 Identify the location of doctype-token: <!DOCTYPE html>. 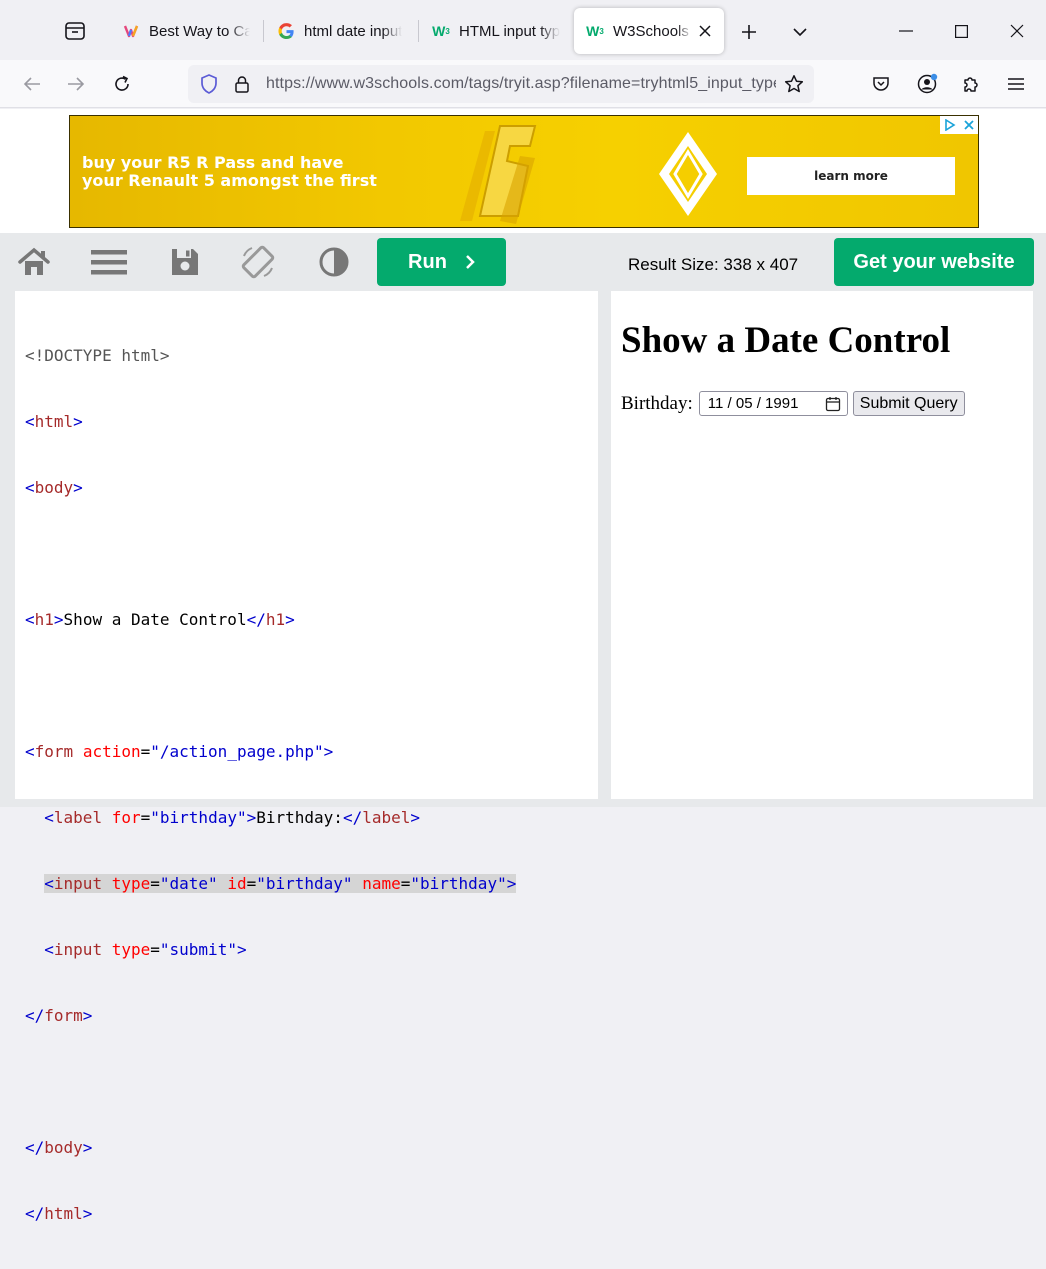
(97, 355).